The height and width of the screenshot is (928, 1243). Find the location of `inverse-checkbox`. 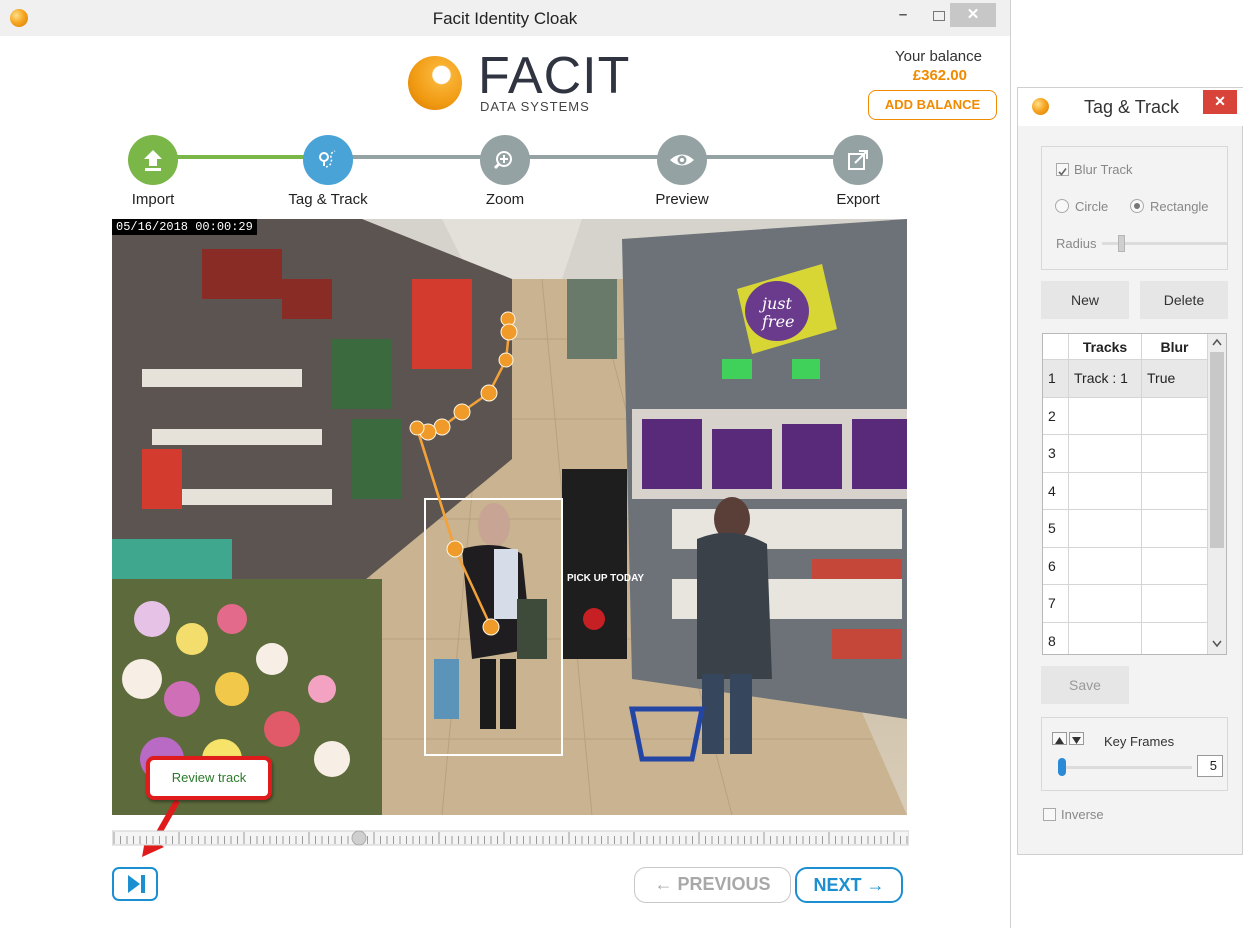

inverse-checkbox is located at coordinates (1049, 814).